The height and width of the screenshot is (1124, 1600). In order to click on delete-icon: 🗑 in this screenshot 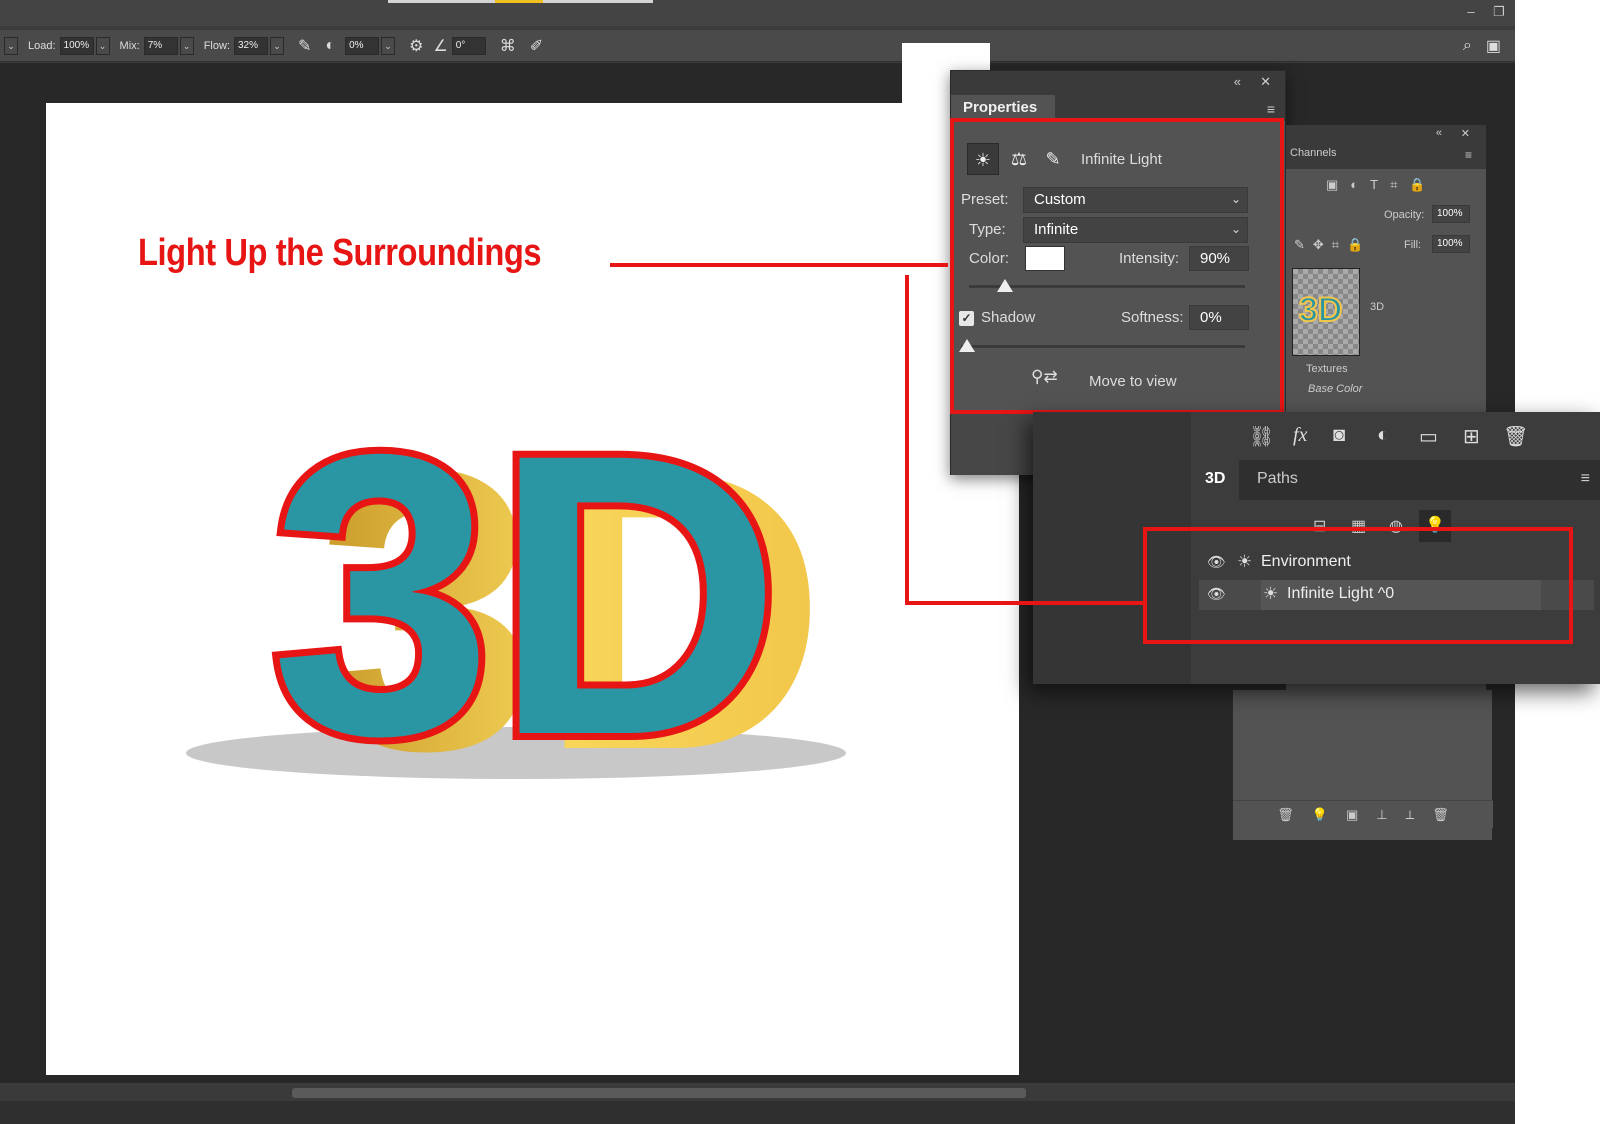, I will do `click(1285, 815)`.